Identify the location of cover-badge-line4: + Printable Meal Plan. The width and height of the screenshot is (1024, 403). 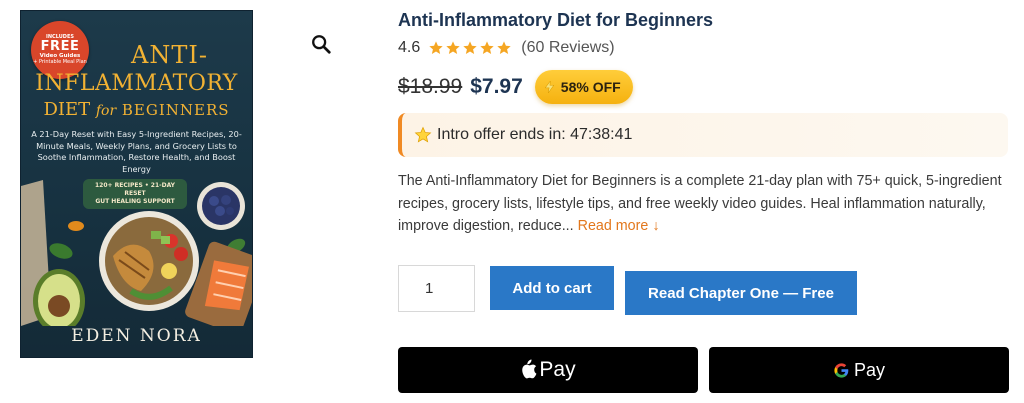
(60, 61).